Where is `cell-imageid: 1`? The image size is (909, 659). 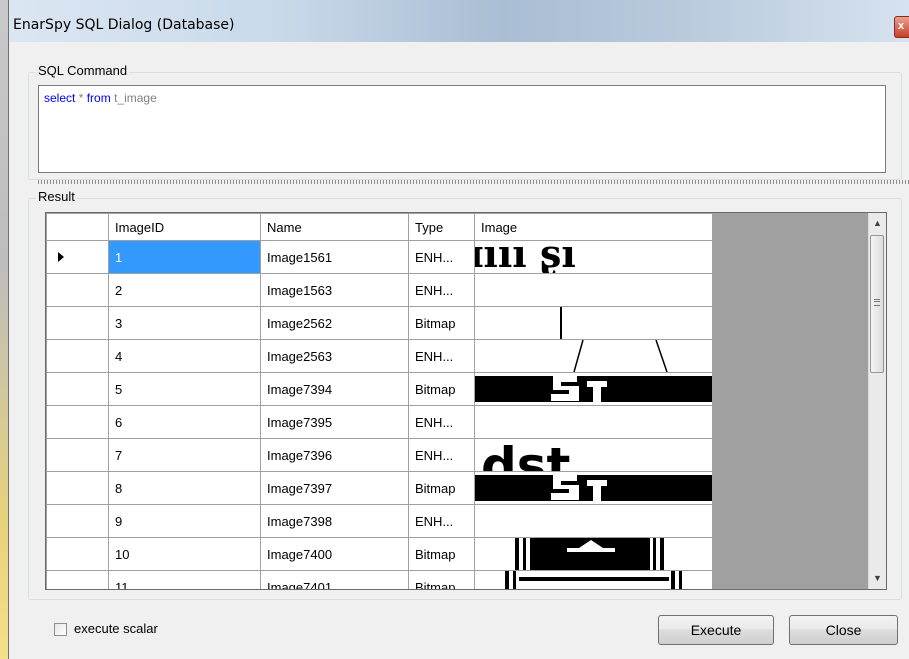 cell-imageid: 1 is located at coordinates (184, 257).